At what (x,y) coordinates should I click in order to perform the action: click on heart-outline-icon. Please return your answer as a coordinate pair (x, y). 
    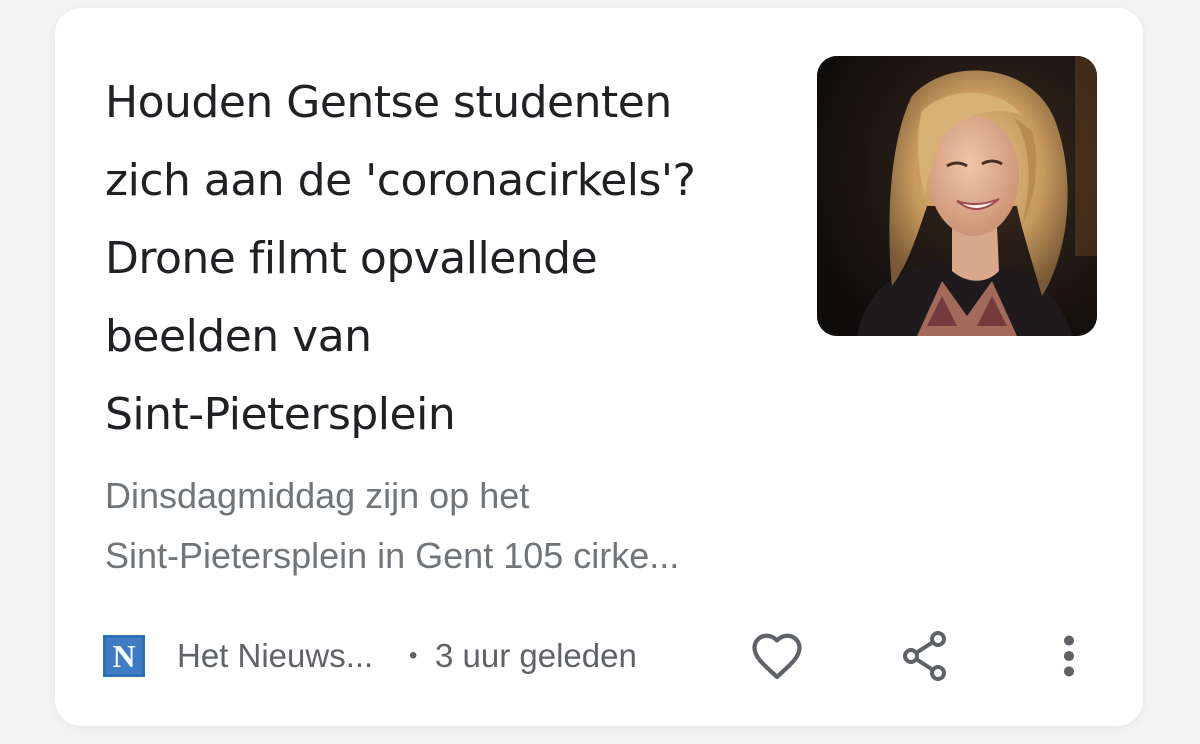
    Looking at the image, I should click on (777, 656).